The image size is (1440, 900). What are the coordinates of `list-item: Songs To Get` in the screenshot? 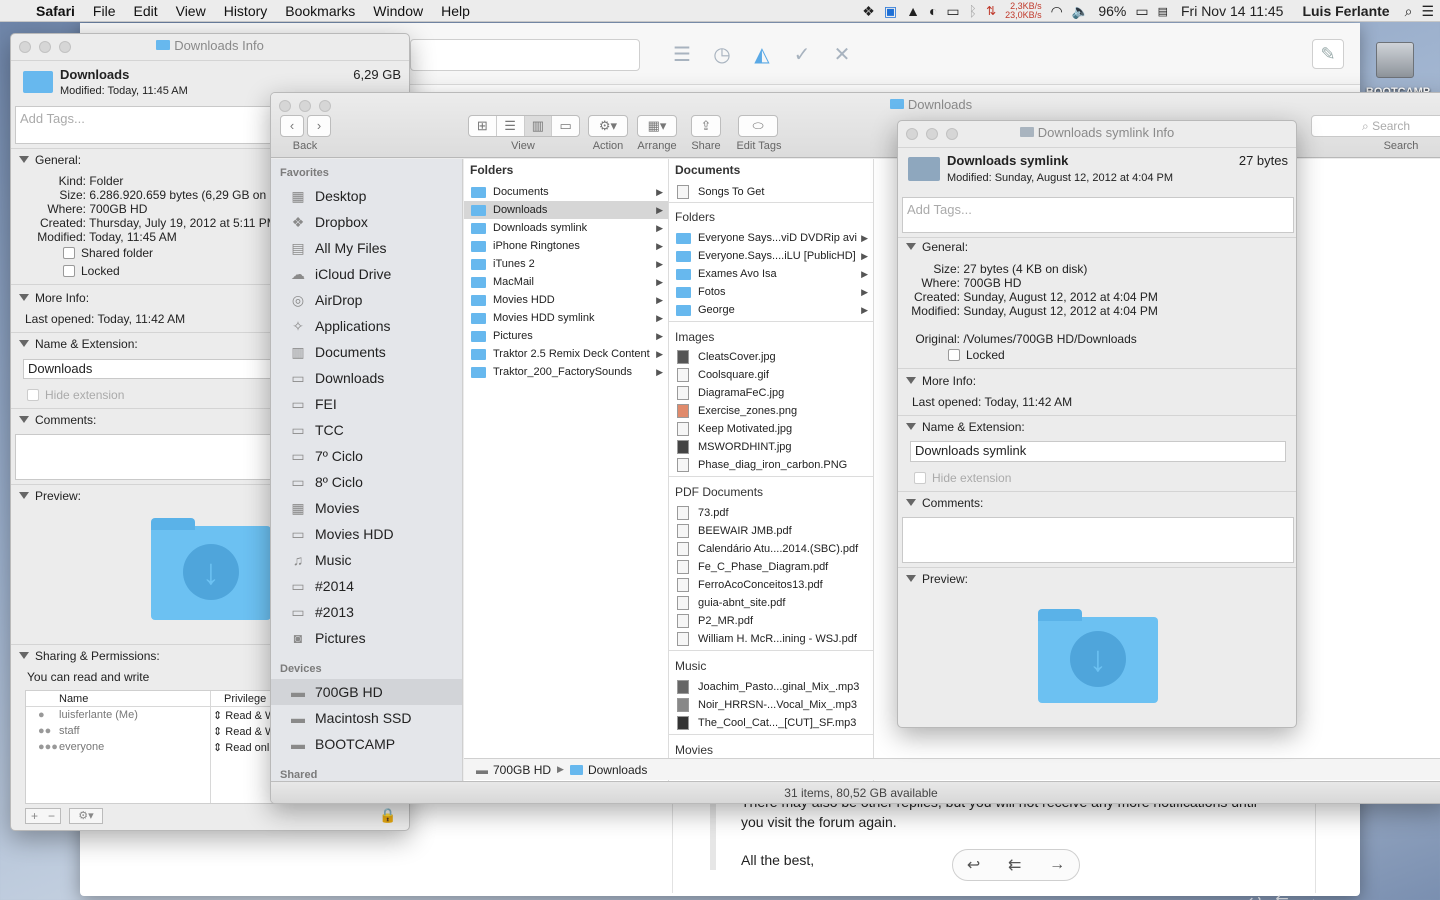 It's located at (771, 192).